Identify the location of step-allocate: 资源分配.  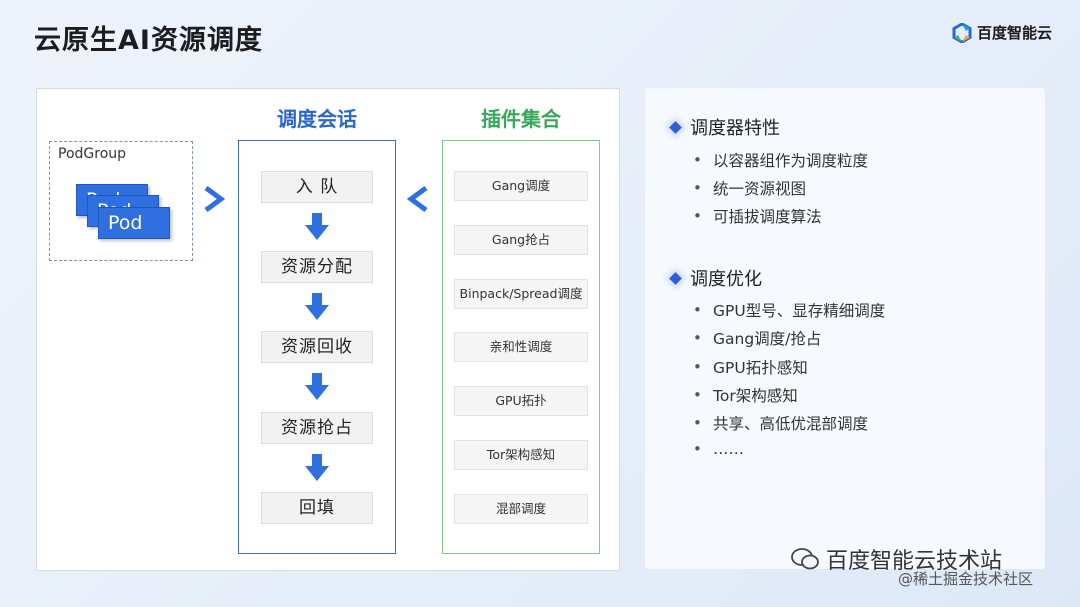
(317, 267).